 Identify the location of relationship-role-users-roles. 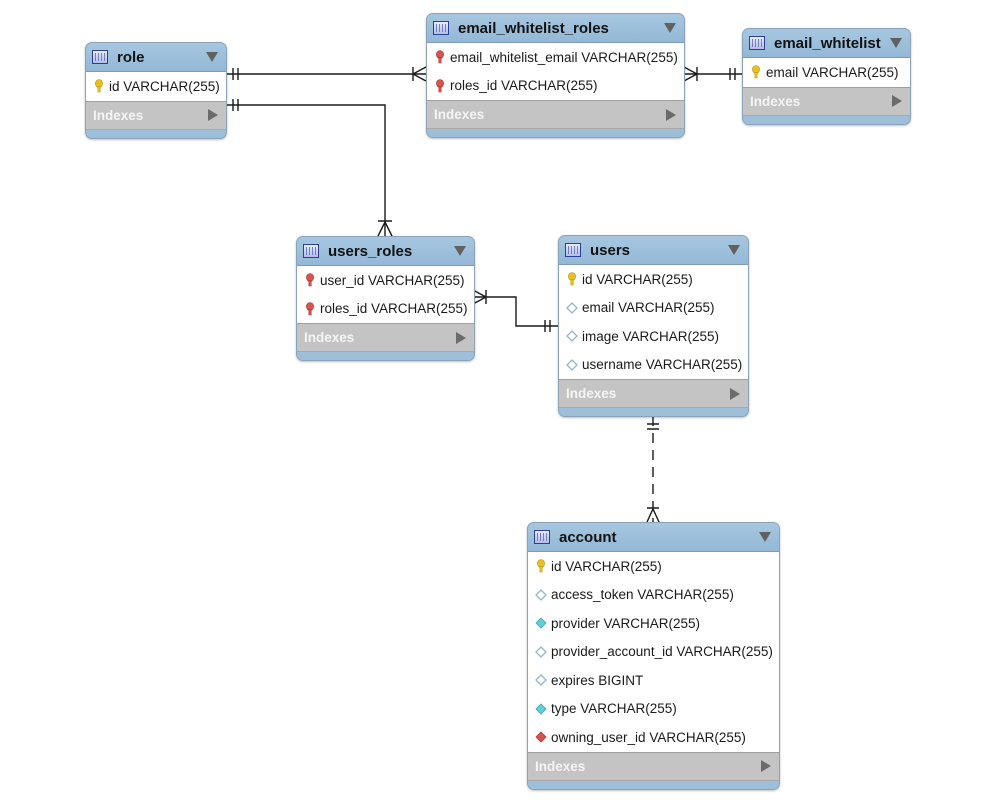
(306, 170).